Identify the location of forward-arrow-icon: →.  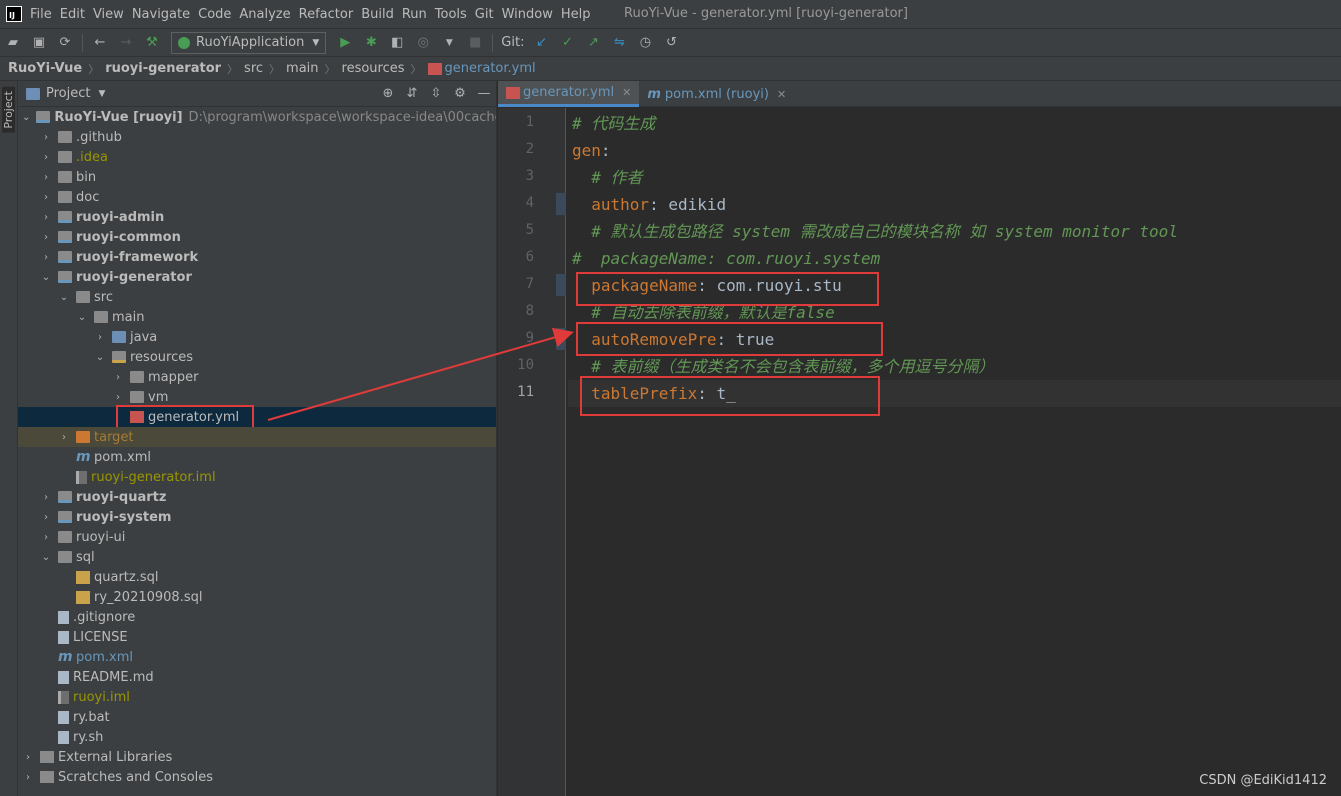
(126, 43).